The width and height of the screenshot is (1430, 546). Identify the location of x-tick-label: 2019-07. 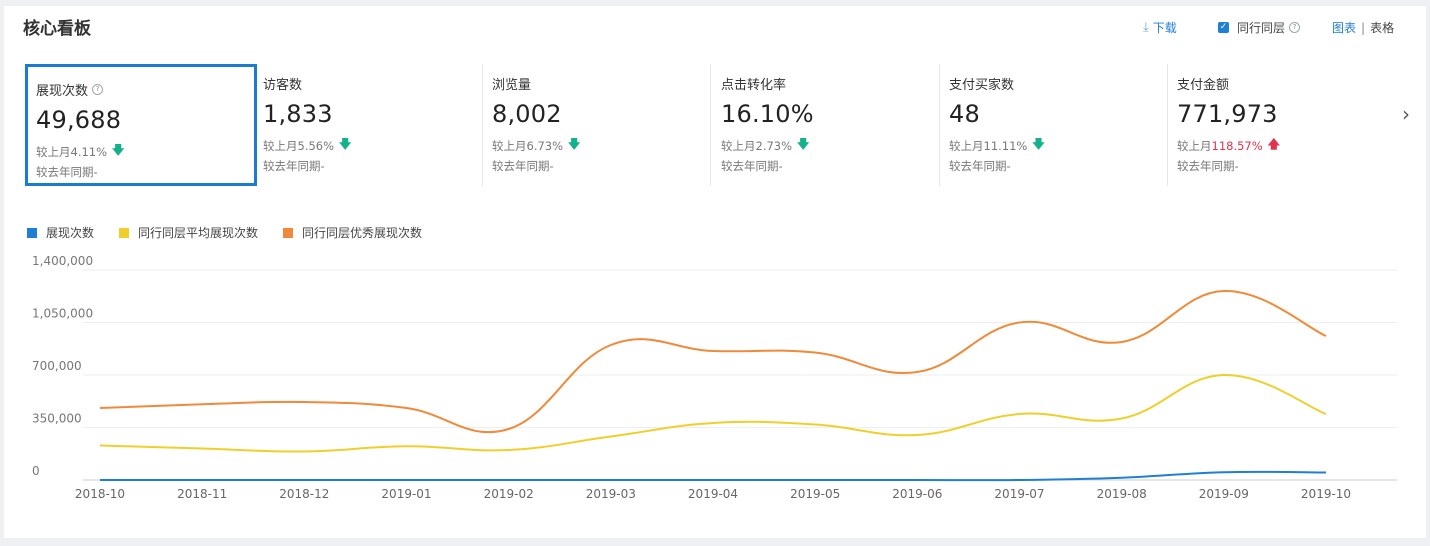
(1019, 494).